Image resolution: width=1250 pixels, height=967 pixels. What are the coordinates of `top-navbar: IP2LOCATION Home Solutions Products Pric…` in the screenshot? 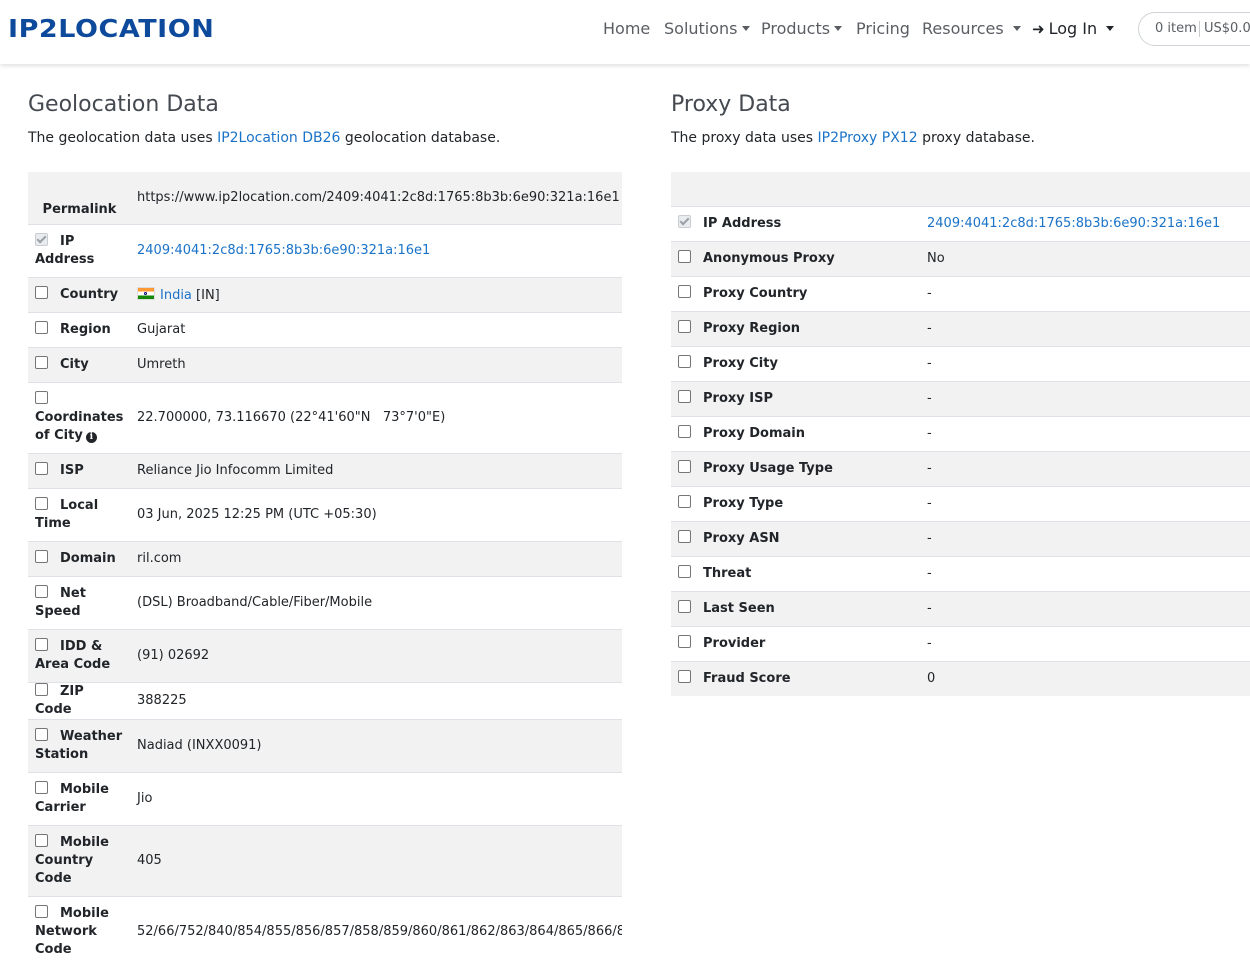 It's located at (625, 32).